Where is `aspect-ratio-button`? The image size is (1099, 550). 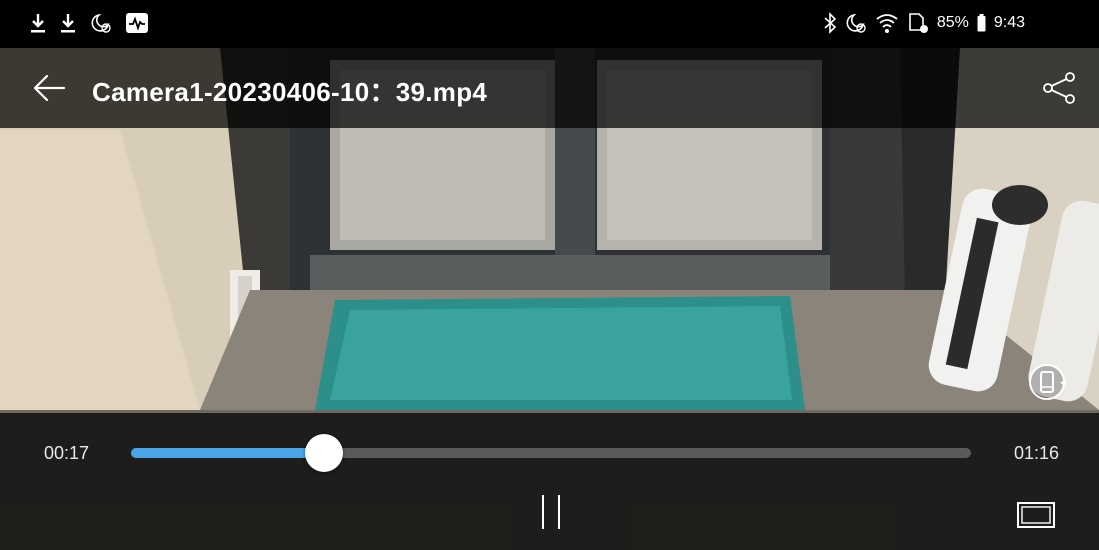
aspect-ratio-button is located at coordinates (1036, 515).